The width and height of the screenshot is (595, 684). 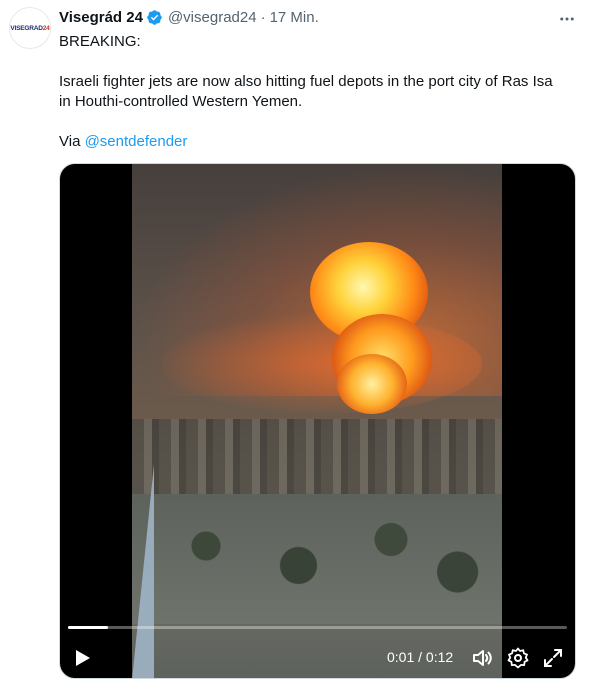 I want to click on fireball, so click(x=372, y=384).